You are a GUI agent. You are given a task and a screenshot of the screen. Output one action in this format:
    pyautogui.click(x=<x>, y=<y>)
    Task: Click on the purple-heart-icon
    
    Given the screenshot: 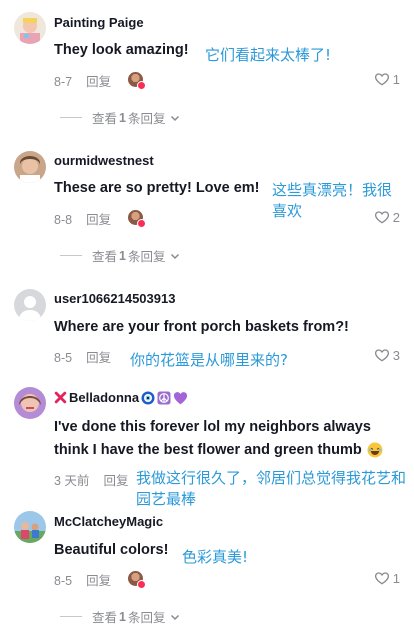 What is the action you would take?
    pyautogui.click(x=181, y=397)
    